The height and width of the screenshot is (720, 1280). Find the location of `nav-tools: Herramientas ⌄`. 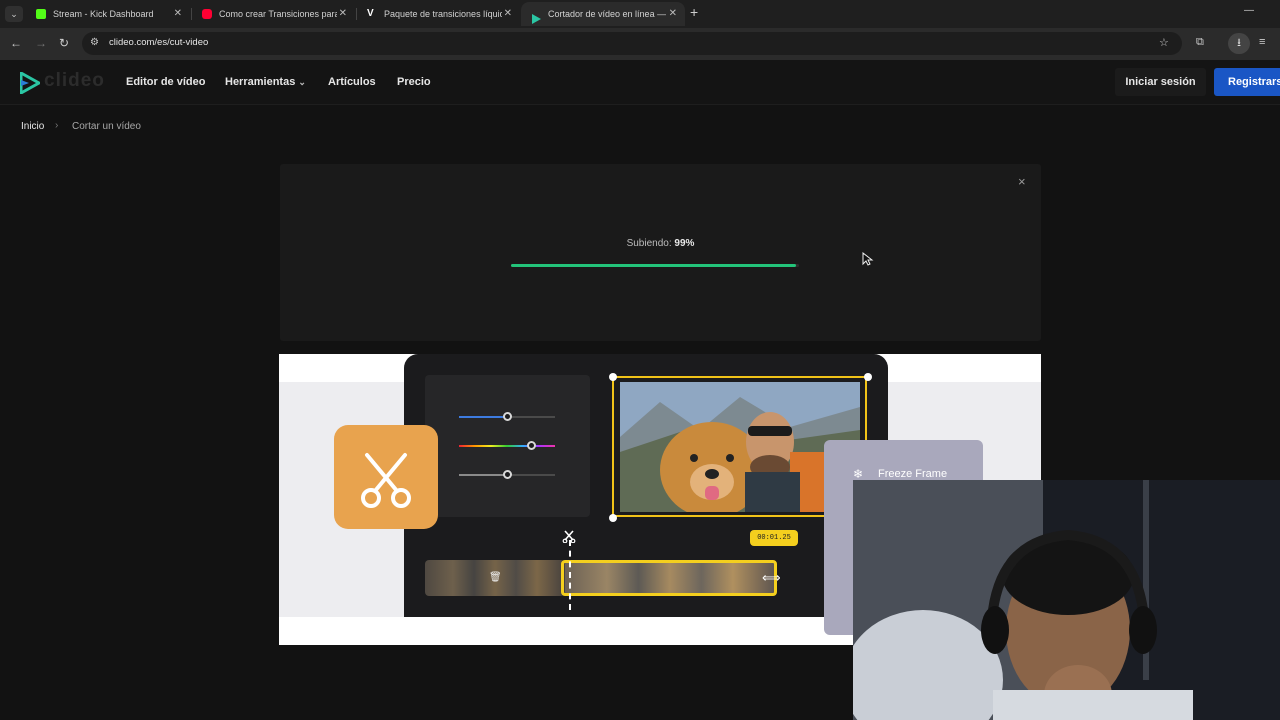

nav-tools: Herramientas ⌄ is located at coordinates (265, 82).